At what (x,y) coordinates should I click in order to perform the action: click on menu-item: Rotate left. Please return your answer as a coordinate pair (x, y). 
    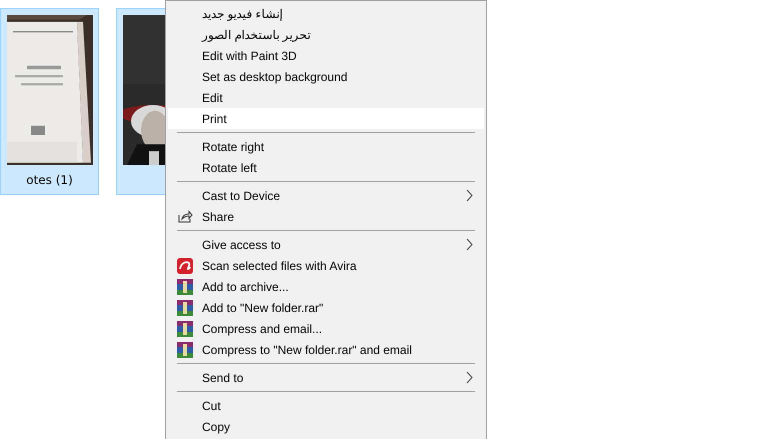
    Looking at the image, I should click on (326, 167).